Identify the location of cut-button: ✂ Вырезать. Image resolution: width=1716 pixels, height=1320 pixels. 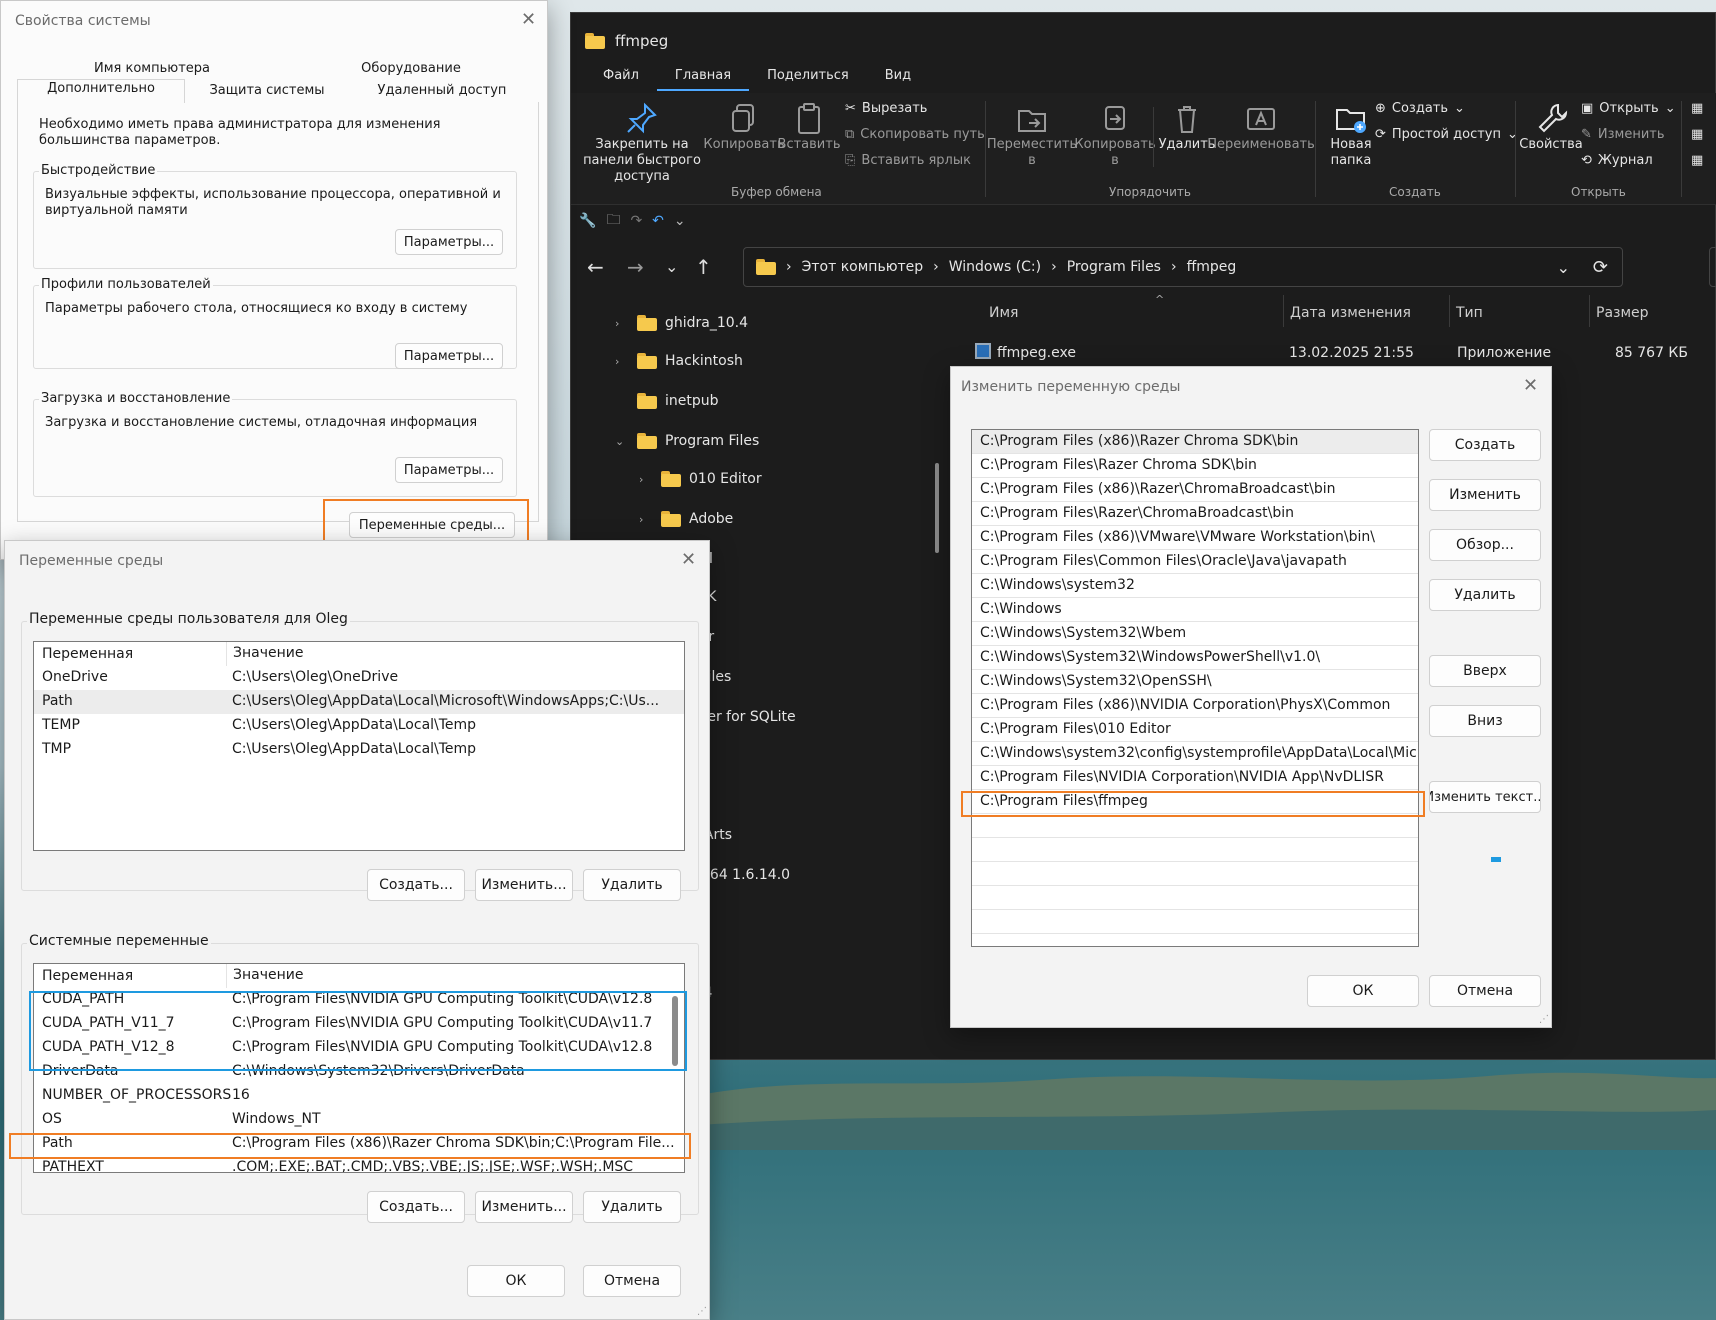
(886, 108).